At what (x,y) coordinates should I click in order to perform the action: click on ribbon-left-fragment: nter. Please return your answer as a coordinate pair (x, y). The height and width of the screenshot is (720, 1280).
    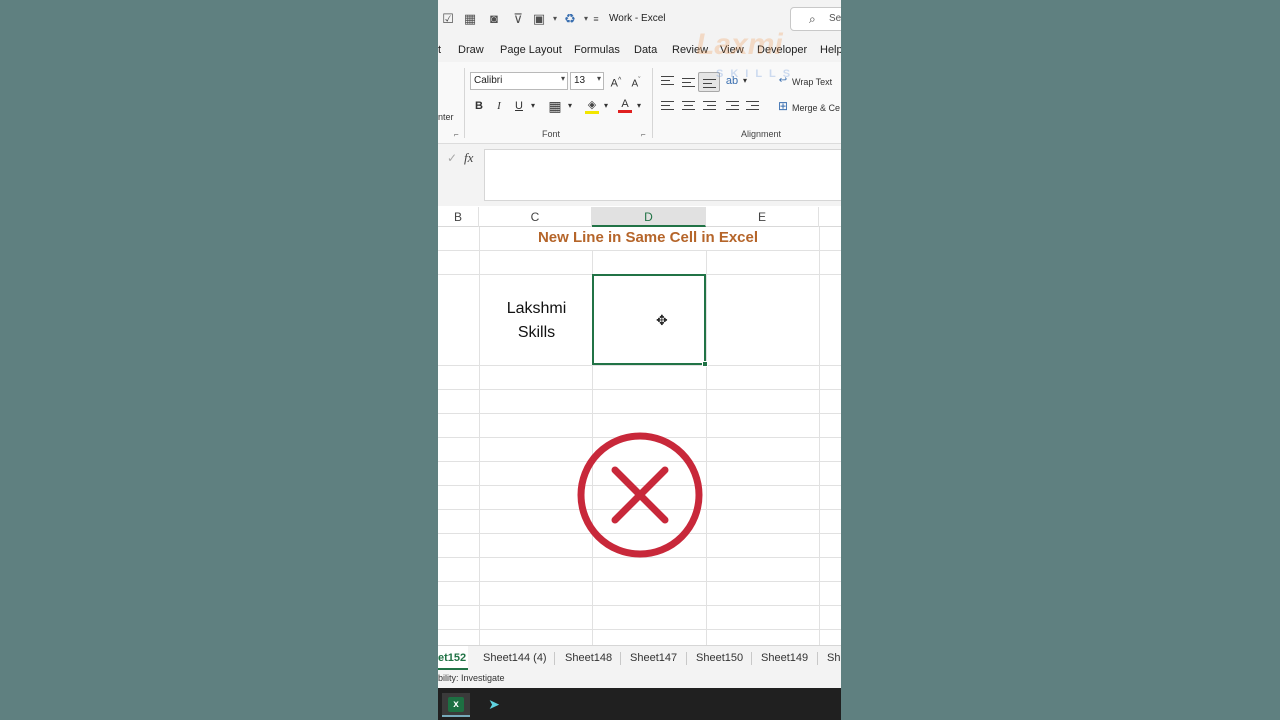
    Looking at the image, I should click on (446, 117).